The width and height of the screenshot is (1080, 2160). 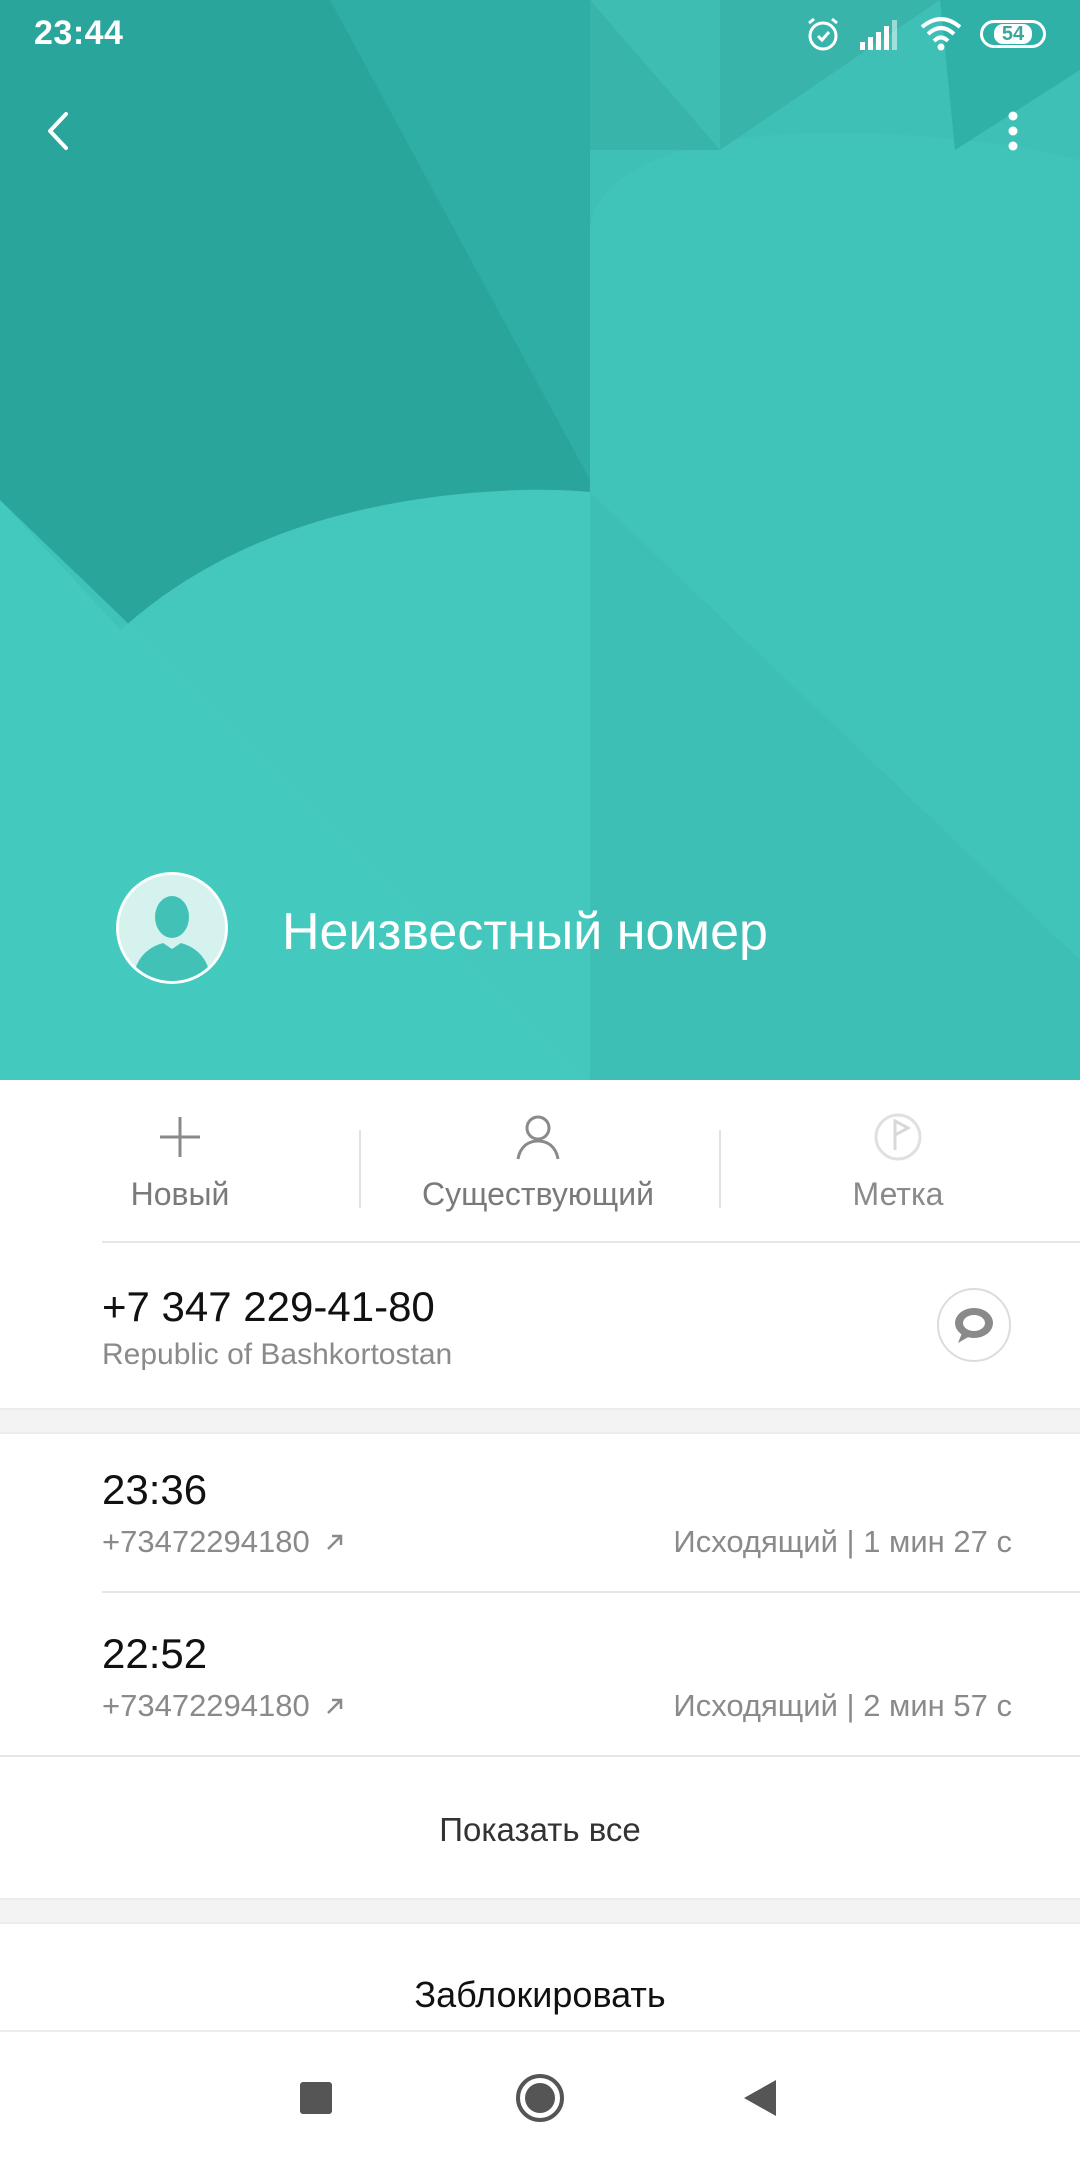 I want to click on battery-icon: 54, so click(x=1013, y=34).